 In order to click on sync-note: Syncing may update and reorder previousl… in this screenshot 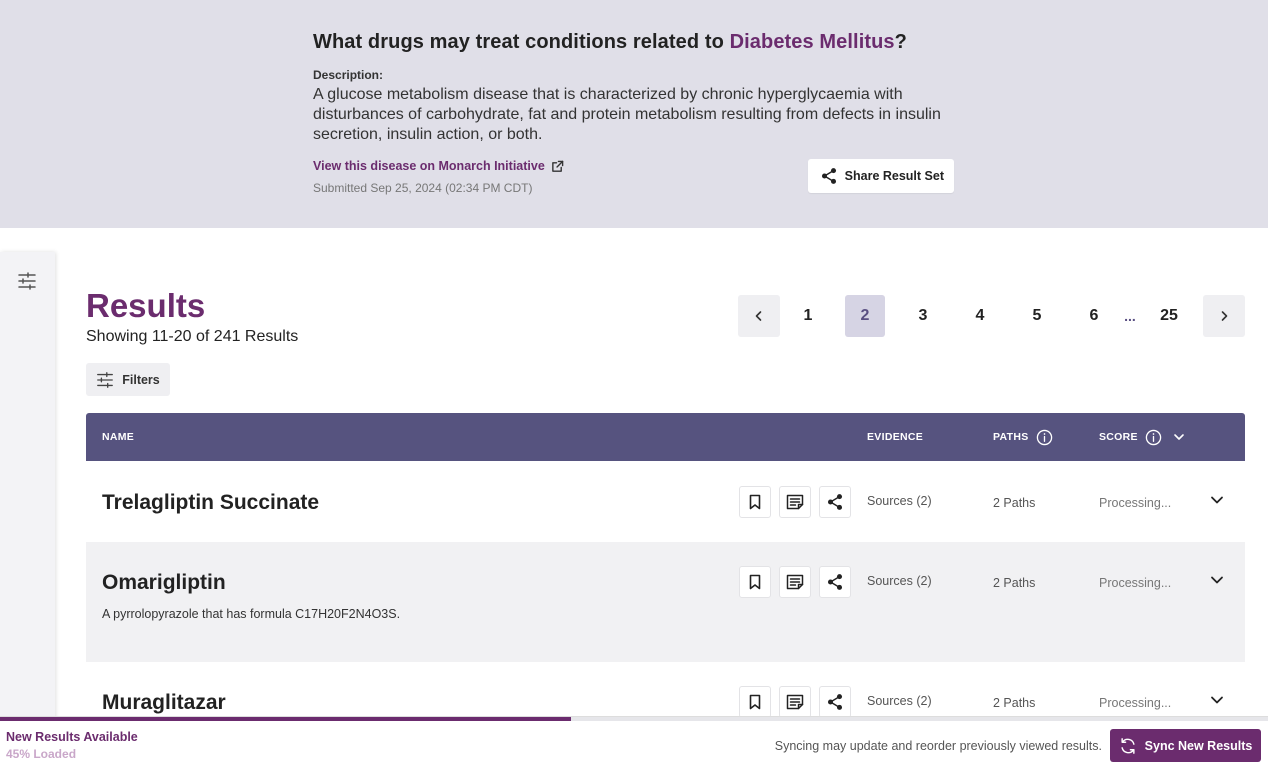, I will do `click(938, 746)`.